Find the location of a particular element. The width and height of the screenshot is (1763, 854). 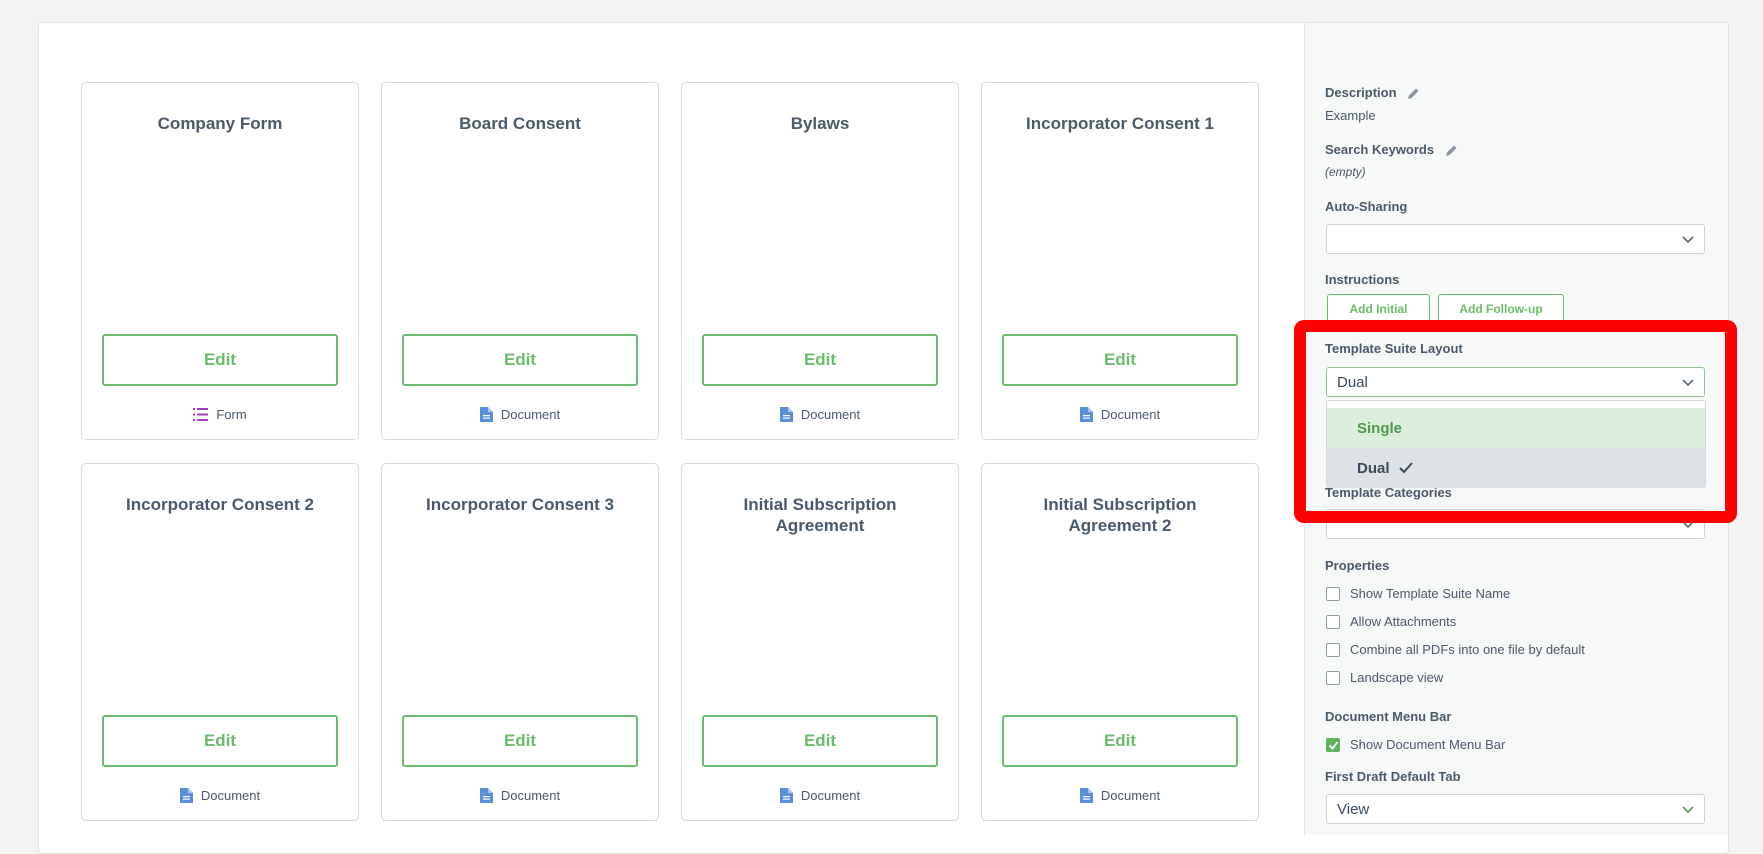

checkbox-label: Allow Attachments is located at coordinates (1403, 621).